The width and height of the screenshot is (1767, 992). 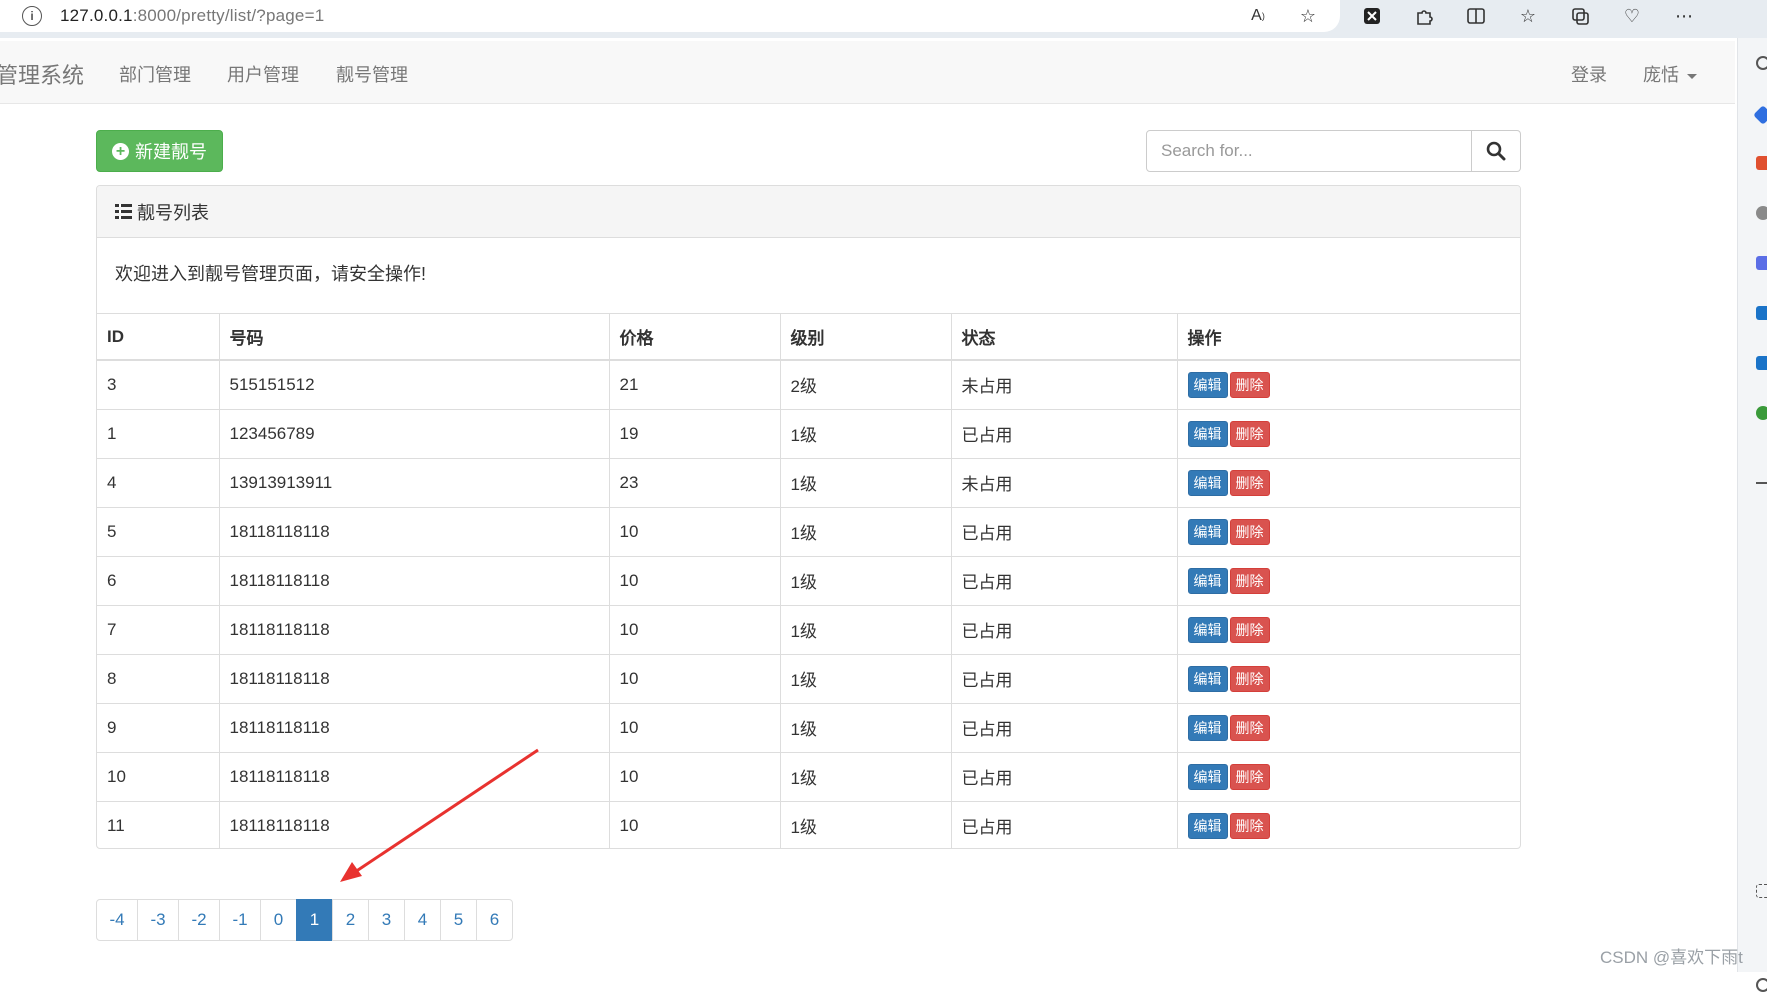 I want to click on panel-title: 靓号列表, so click(x=173, y=212).